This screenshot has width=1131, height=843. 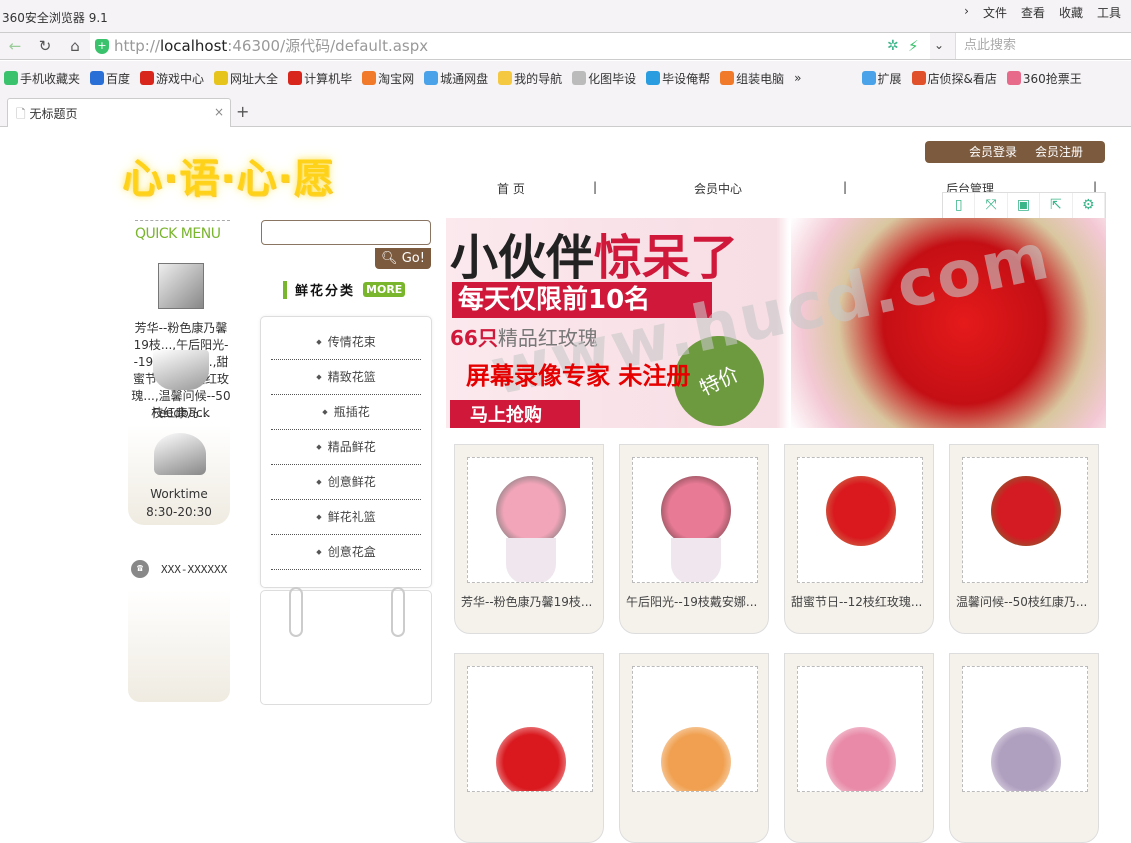 What do you see at coordinates (50, 78) in the screenshot?
I see `bookmark-label: 手机收藏夹` at bounding box center [50, 78].